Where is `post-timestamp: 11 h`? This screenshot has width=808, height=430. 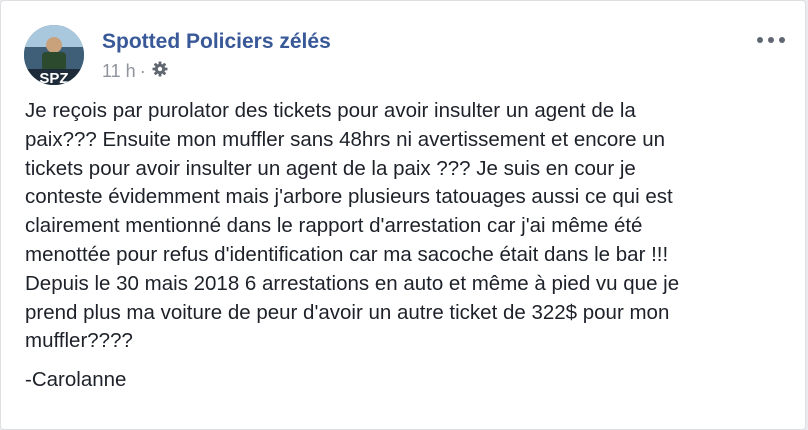 post-timestamp: 11 h is located at coordinates (119, 71).